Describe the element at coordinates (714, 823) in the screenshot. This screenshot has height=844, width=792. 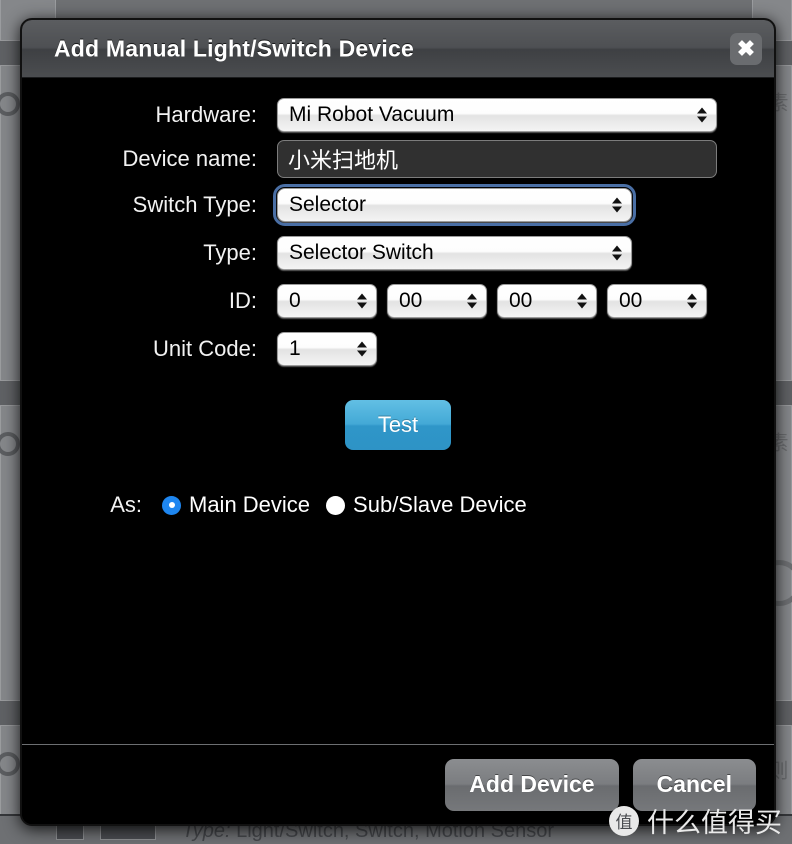
I see `watermark-text: 什么值得买` at that location.